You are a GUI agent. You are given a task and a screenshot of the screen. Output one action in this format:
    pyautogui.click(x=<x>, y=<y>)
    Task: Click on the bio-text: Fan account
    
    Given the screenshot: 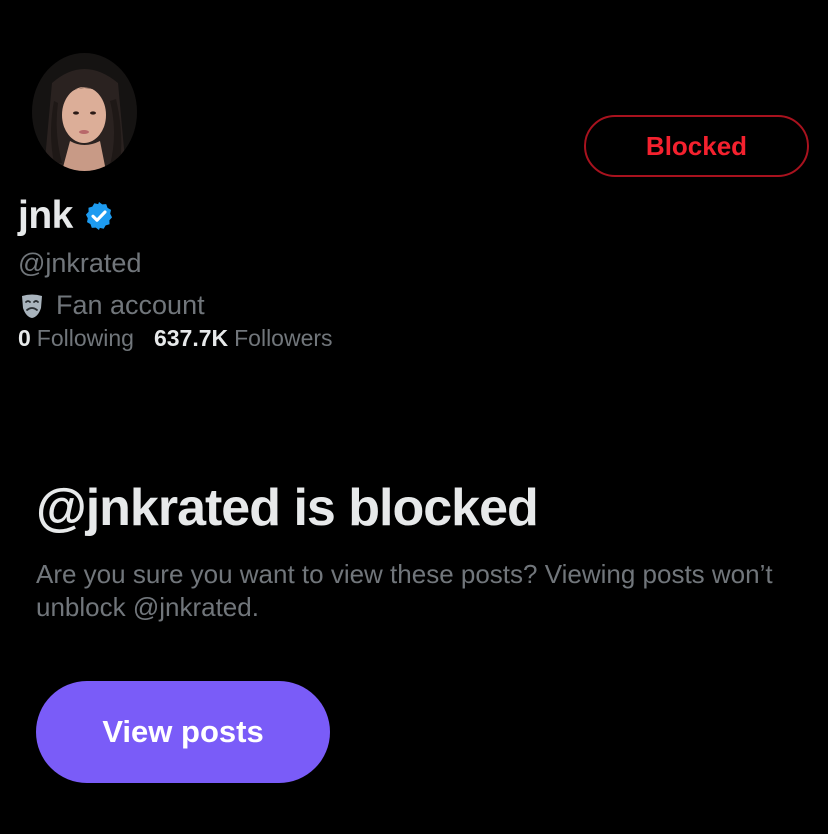 What is the action you would take?
    pyautogui.click(x=130, y=305)
    